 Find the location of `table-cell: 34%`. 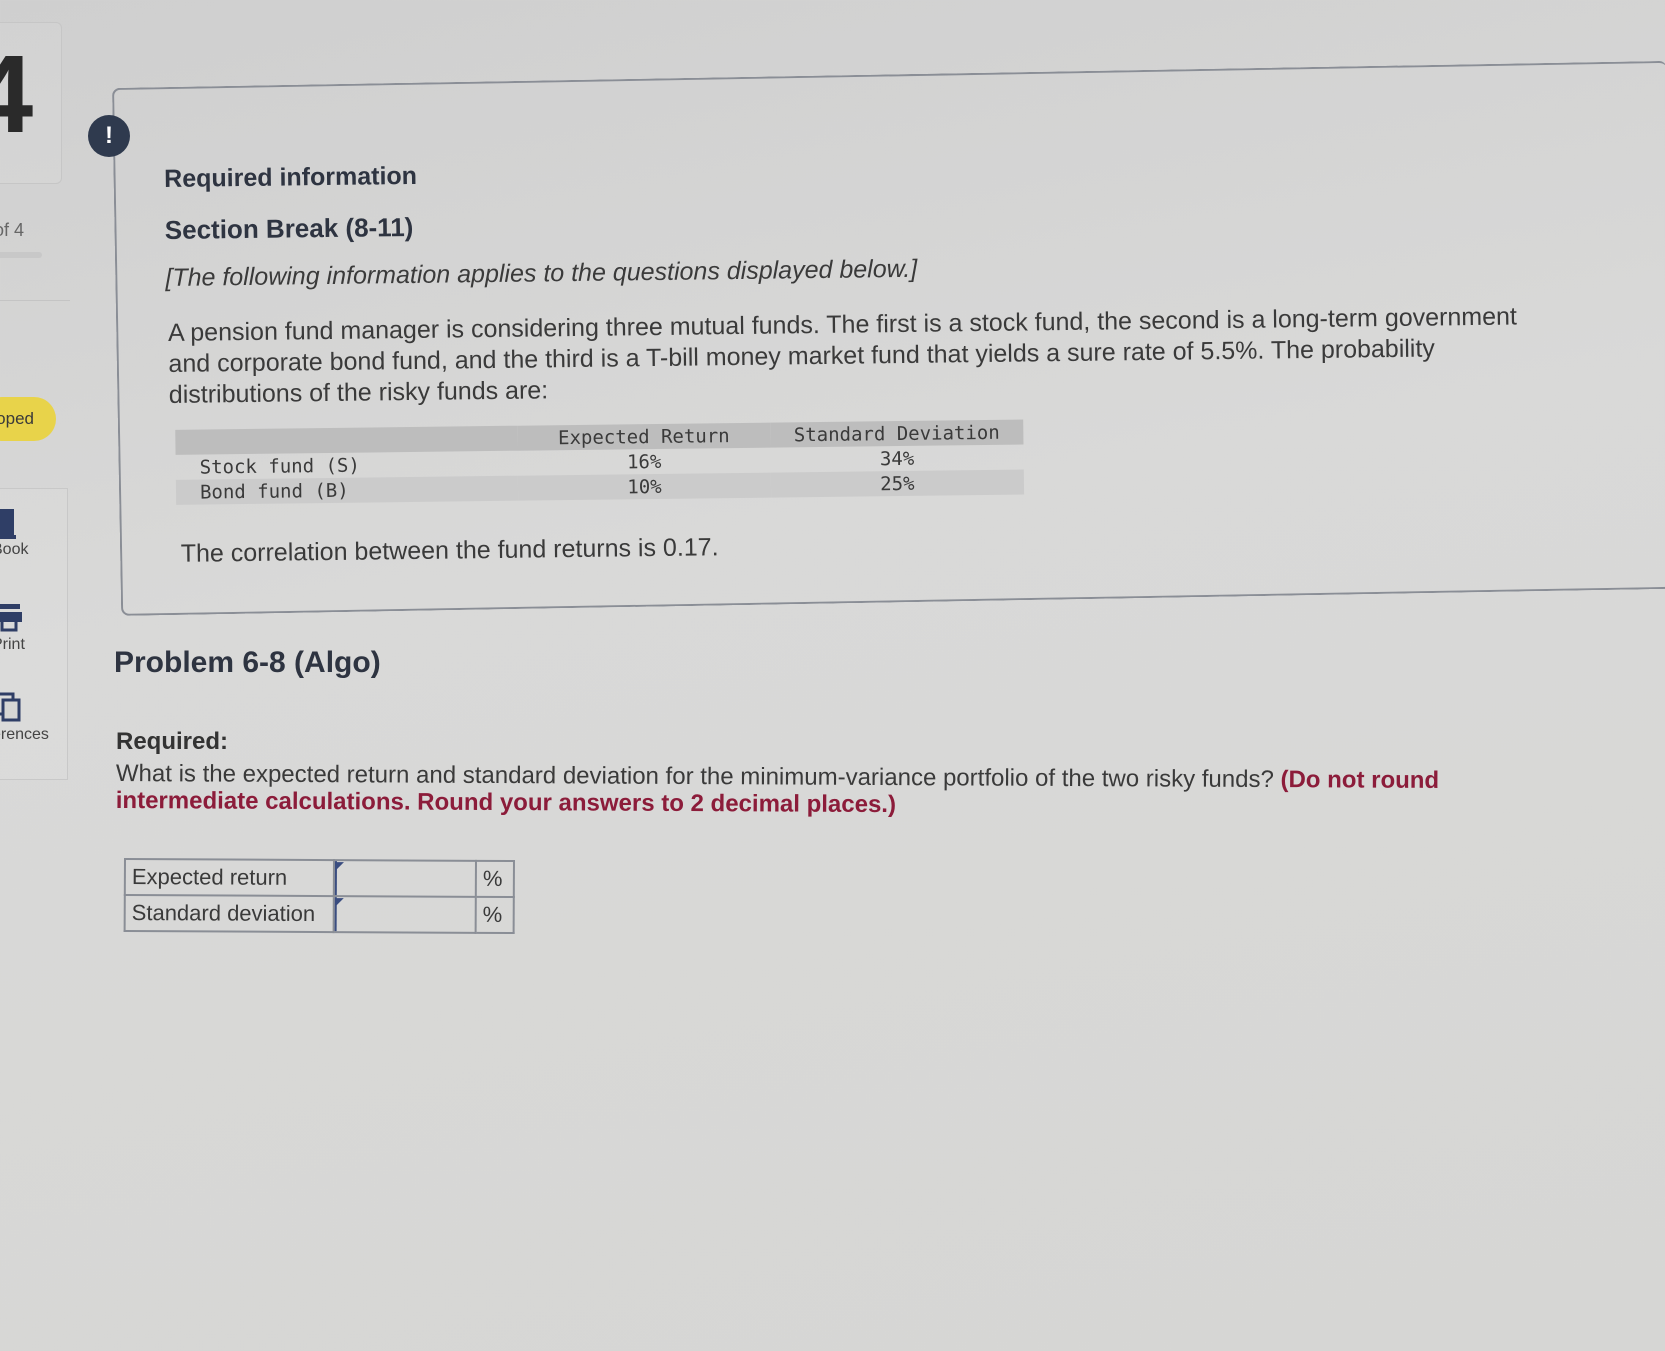

table-cell: 34% is located at coordinates (897, 458).